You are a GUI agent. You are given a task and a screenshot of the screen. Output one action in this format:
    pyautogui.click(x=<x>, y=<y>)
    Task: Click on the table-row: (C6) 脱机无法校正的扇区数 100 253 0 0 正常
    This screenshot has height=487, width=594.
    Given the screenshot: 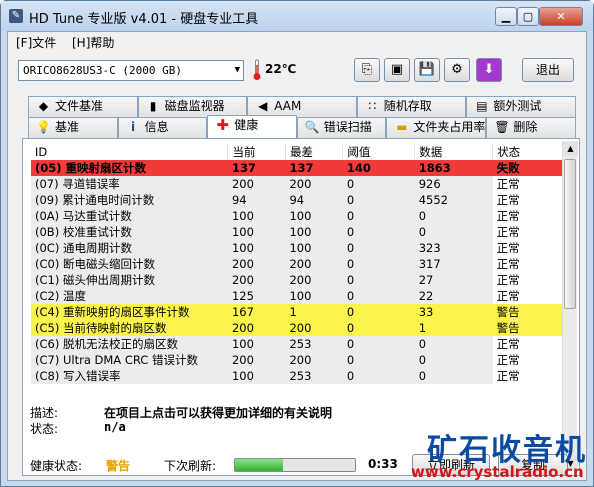 What is the action you would take?
    pyautogui.click(x=298, y=344)
    